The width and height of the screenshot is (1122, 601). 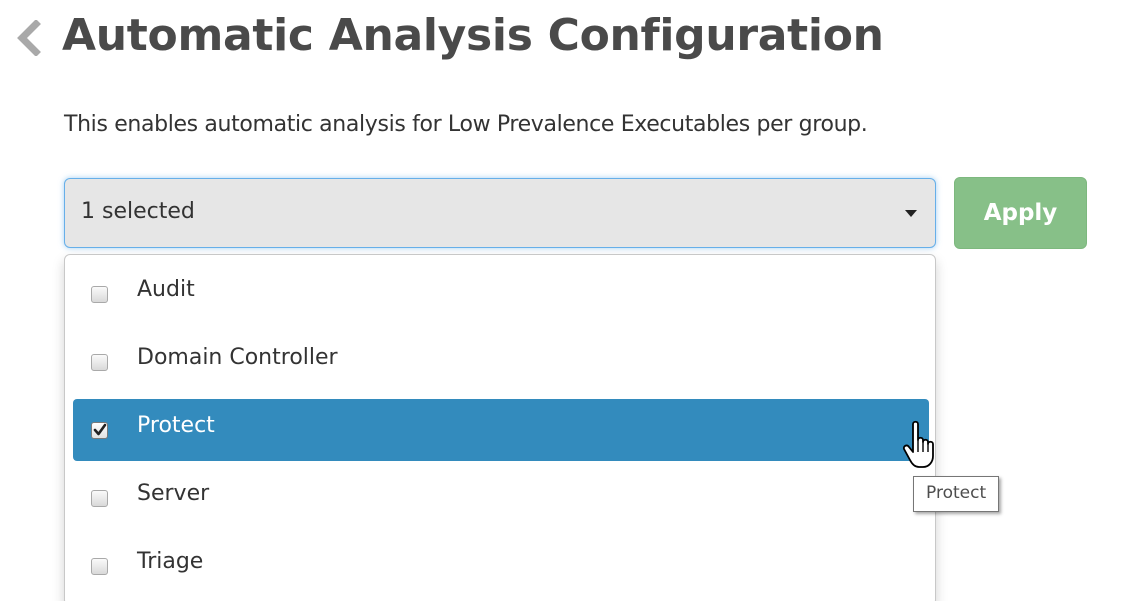 I want to click on option-audit: Audit, so click(x=501, y=294).